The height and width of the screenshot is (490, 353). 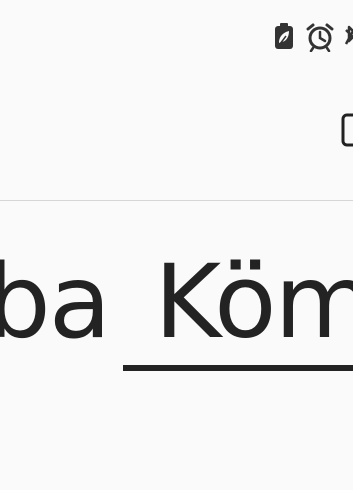 I want to click on battery-saver-icon, so click(x=284, y=36).